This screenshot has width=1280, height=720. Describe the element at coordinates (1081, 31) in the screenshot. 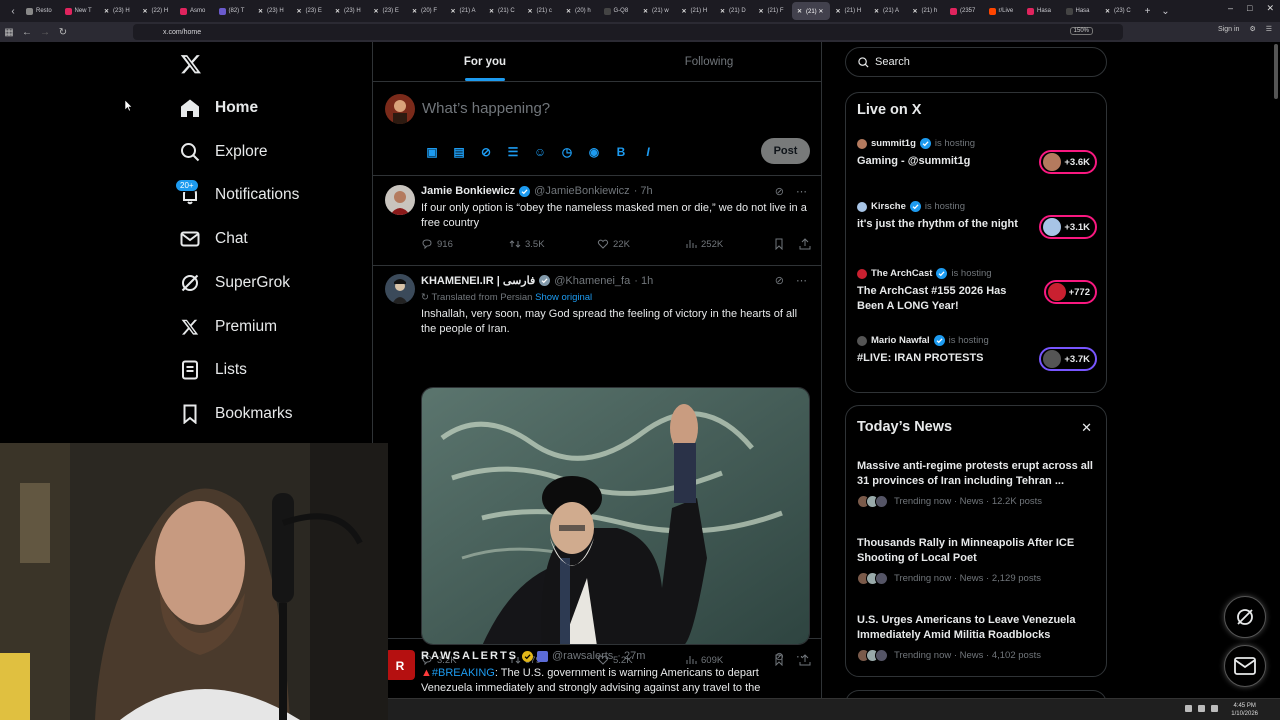

I see `zoom-level: 150%` at that location.